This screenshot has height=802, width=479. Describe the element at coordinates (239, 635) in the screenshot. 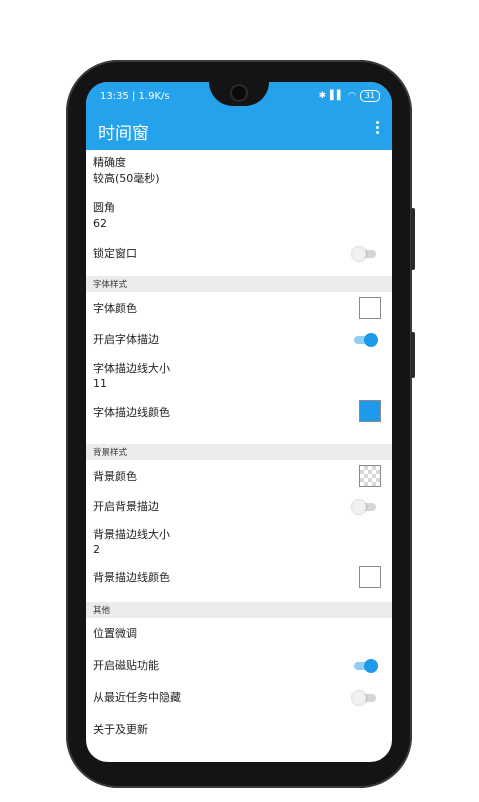

I see `setting-position-tune: 位置微调` at that location.